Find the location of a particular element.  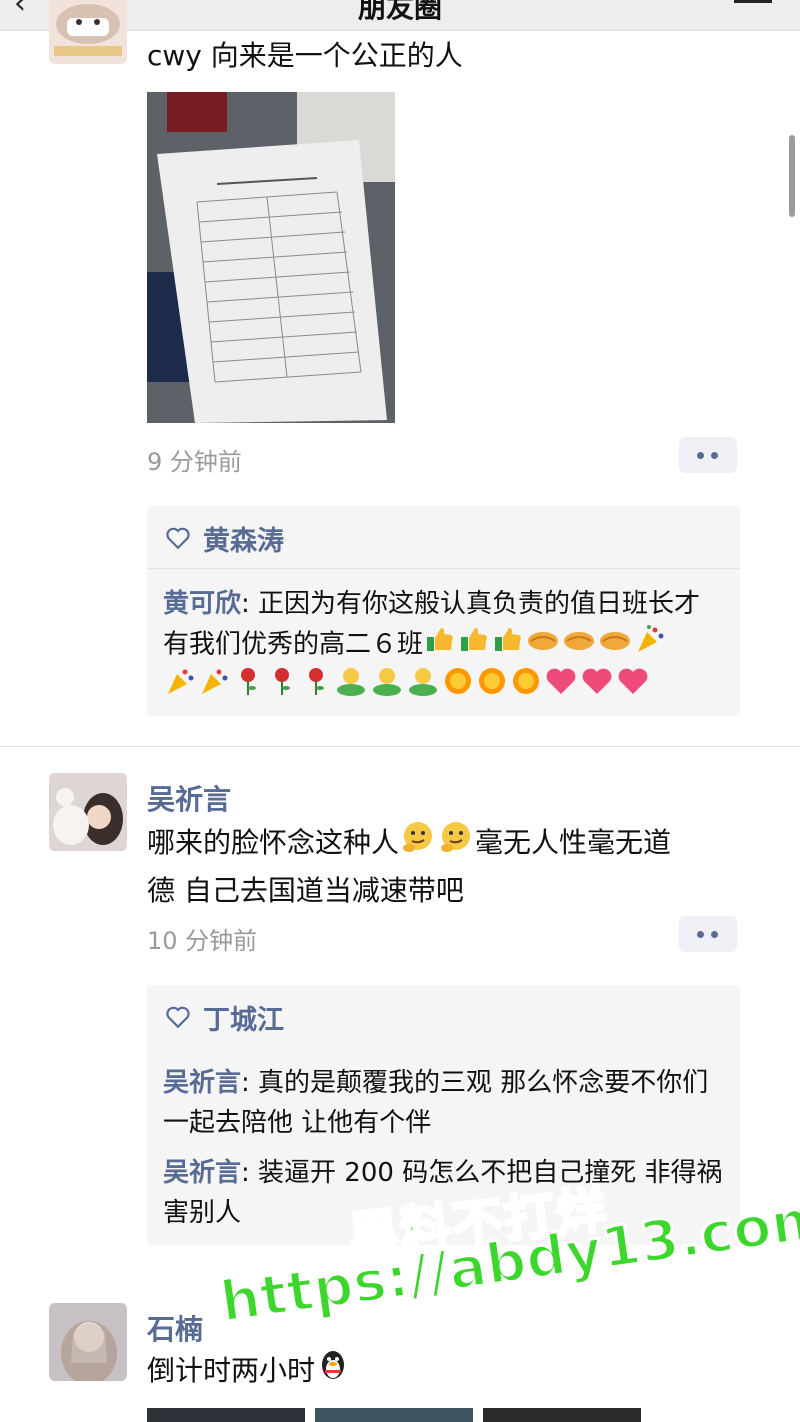

comment-item: 黄可欣: 正因为有你这般认真负责的值日班长才有我们优秀的高二６班 is located at coordinates (443, 646).